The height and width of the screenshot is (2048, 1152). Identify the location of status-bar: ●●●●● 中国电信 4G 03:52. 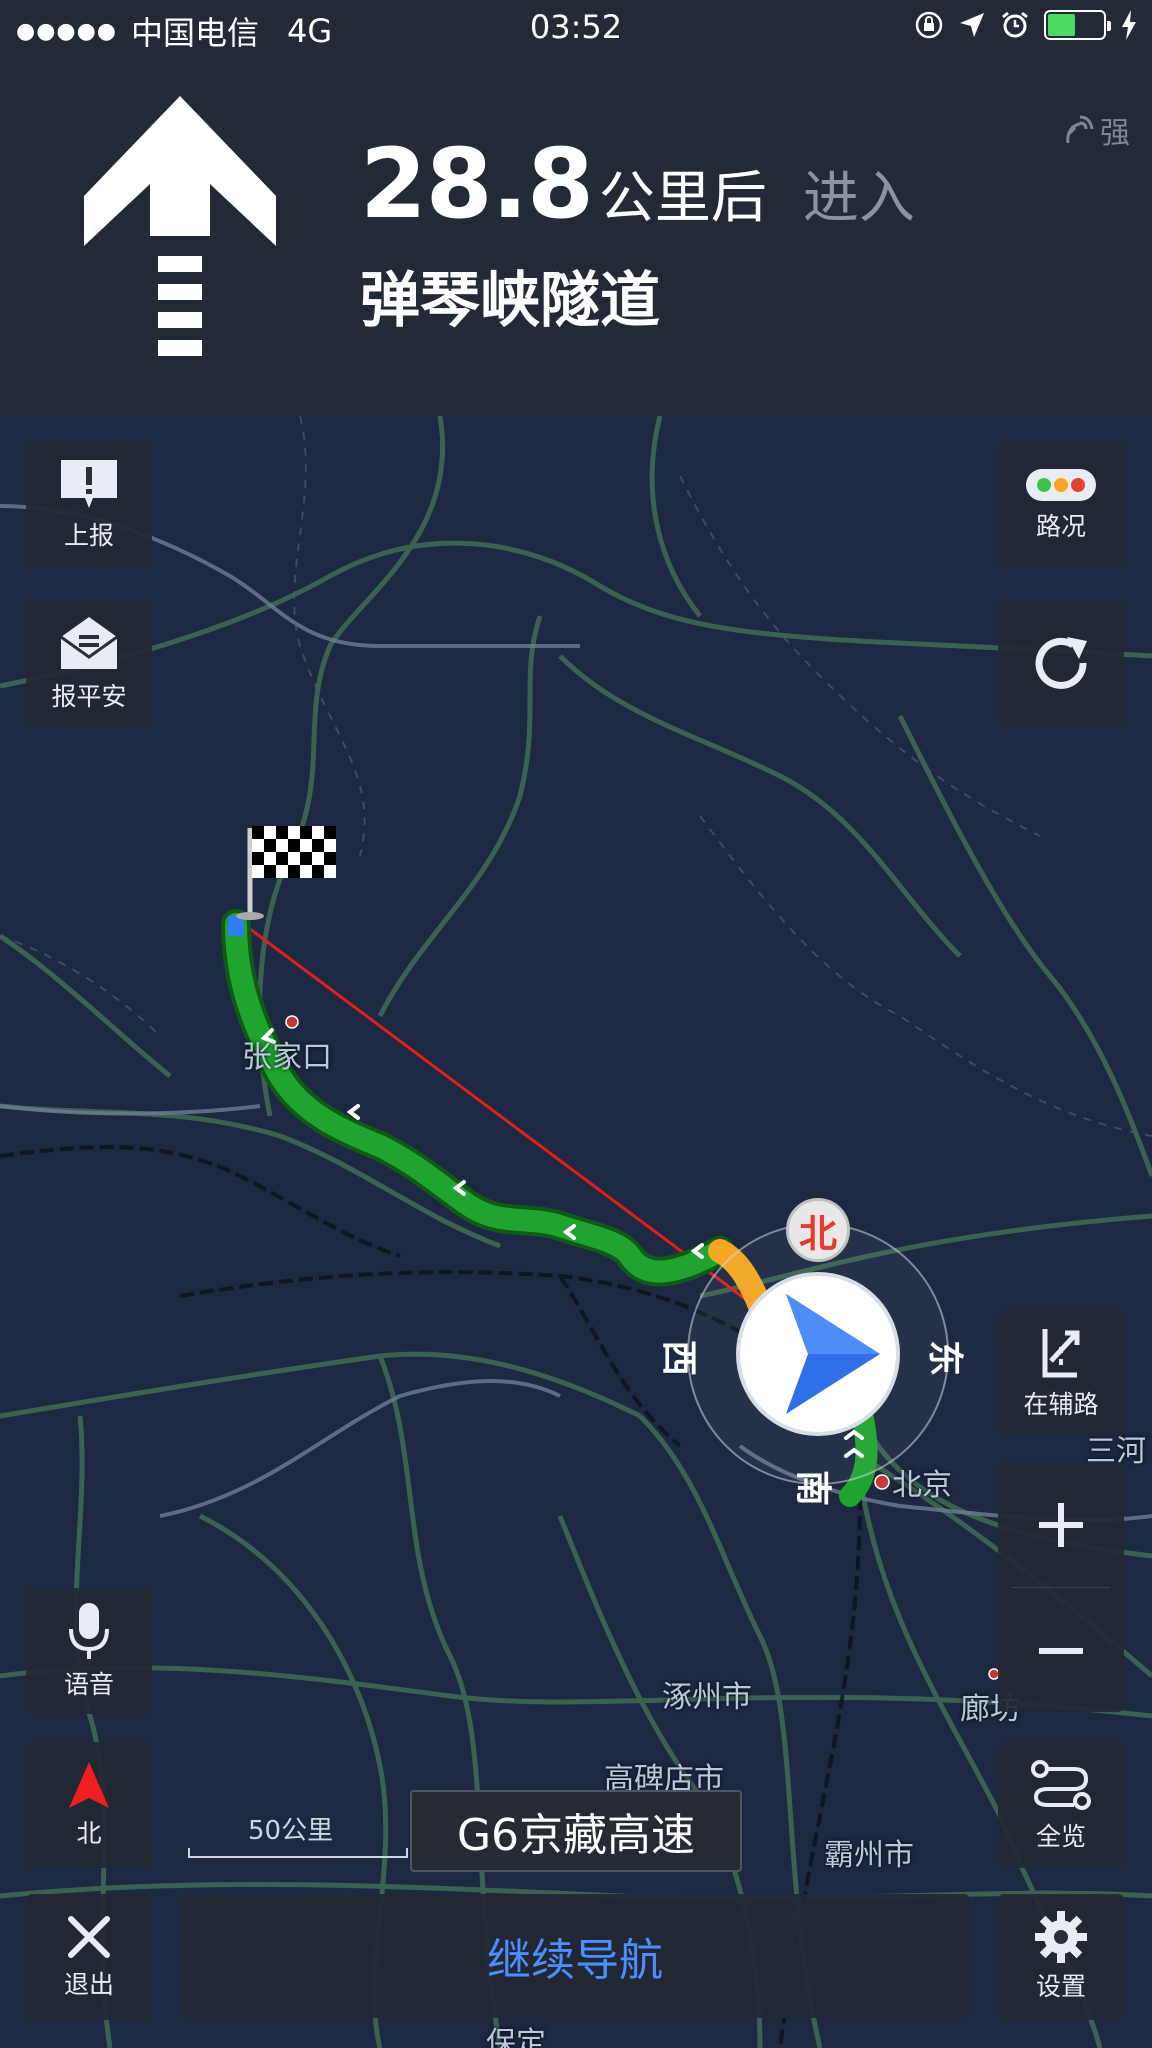
(576, 28).